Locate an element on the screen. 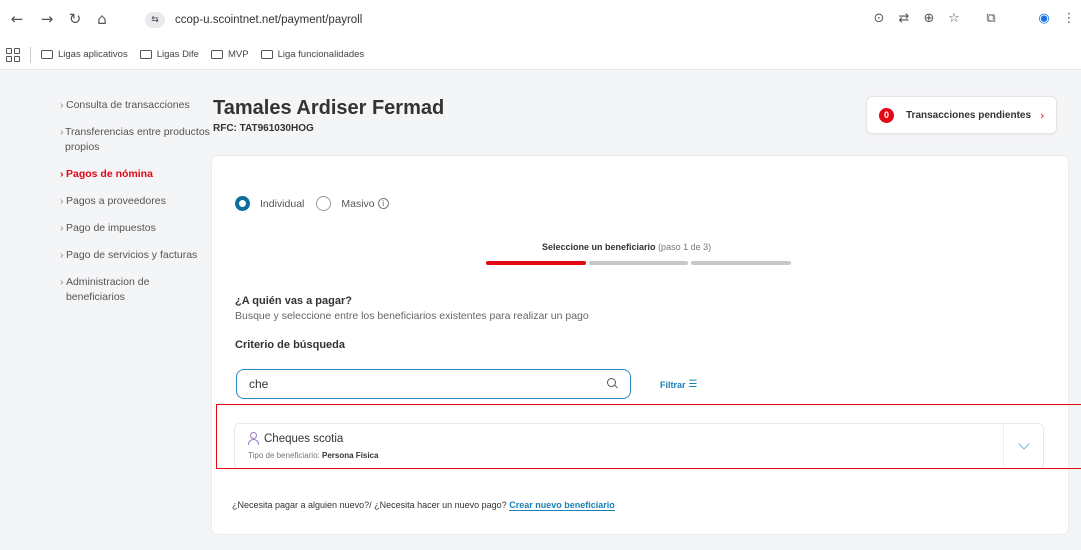 Image resolution: width=1081 pixels, height=550 pixels. beneficiary-name: Cheques scotia is located at coordinates (304, 439).